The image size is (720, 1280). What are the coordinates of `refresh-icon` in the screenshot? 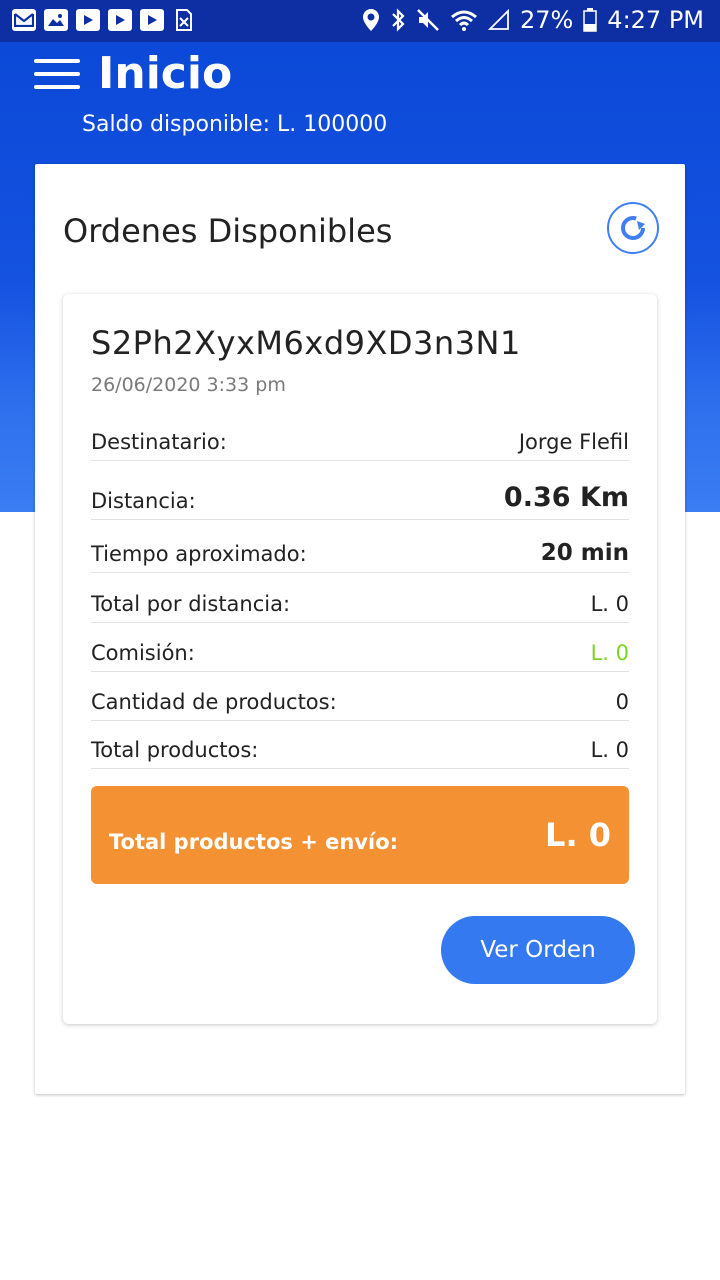 It's located at (633, 228).